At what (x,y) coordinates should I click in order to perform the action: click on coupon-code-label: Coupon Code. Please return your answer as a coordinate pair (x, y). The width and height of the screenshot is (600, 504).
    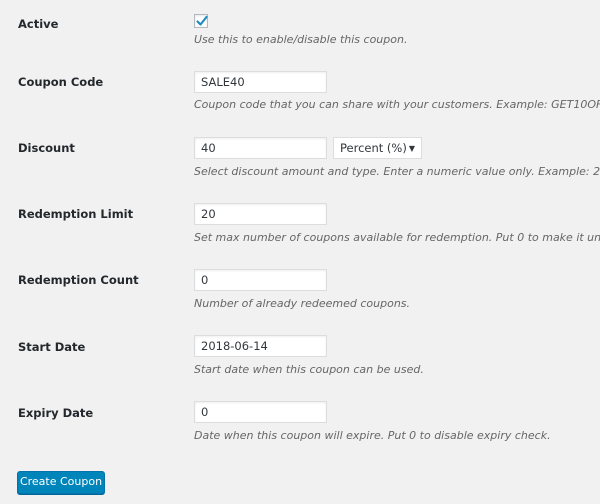
    Looking at the image, I should click on (61, 82).